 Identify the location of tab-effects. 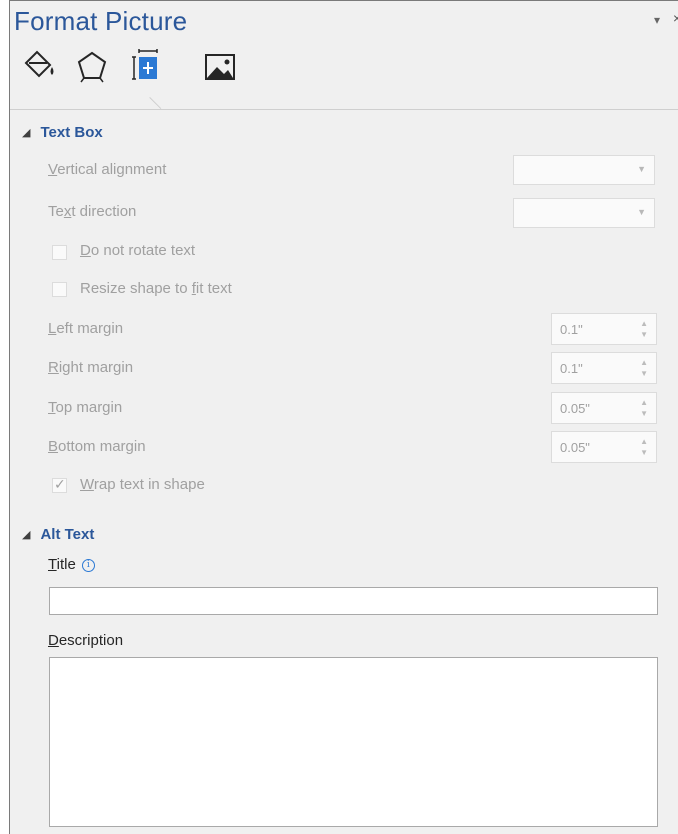
(92, 67).